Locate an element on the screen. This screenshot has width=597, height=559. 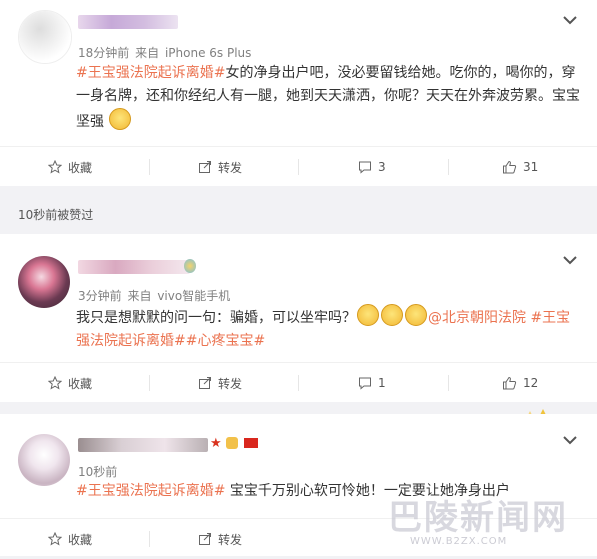
post-source: iPhone 6s Plus is located at coordinates (208, 53).